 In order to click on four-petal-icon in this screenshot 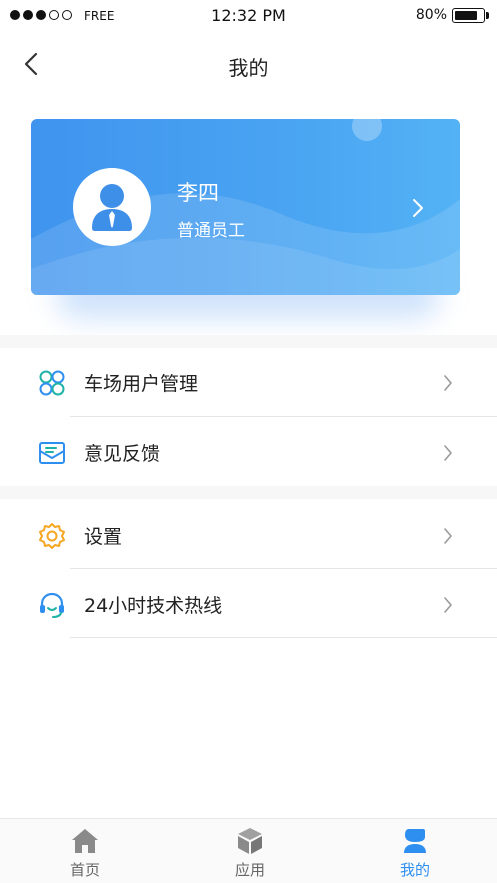, I will do `click(52, 383)`.